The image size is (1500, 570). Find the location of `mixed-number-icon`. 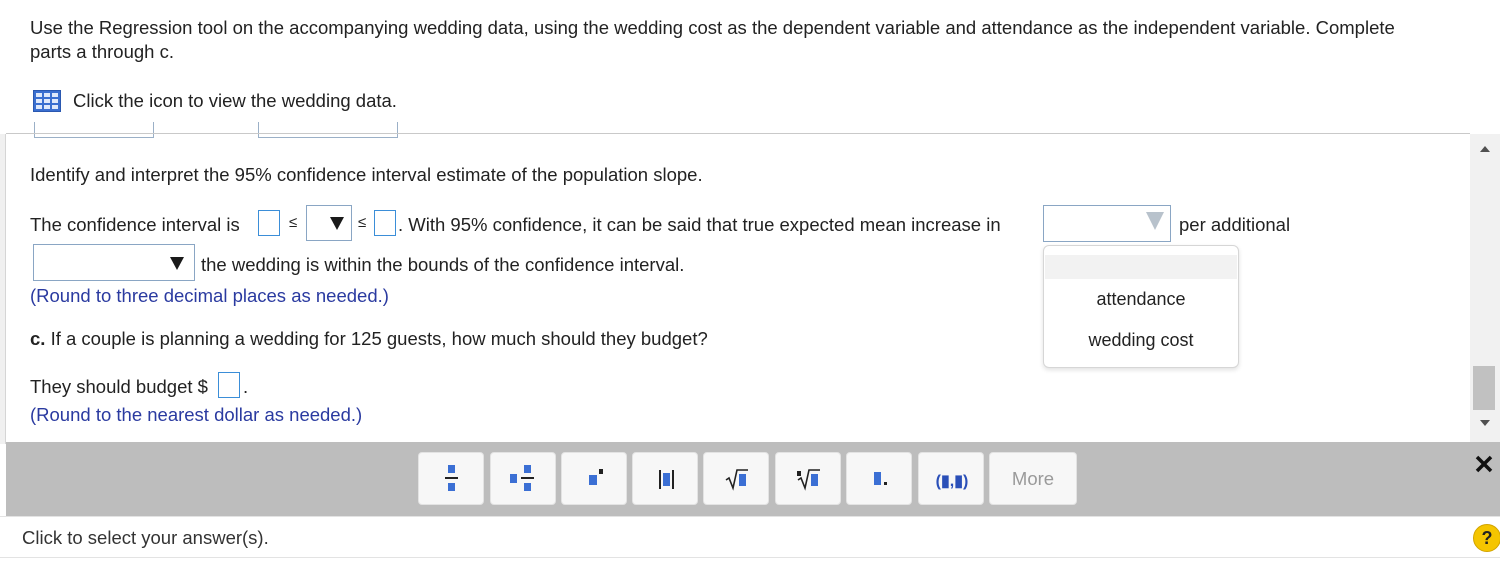

mixed-number-icon is located at coordinates (522, 478).